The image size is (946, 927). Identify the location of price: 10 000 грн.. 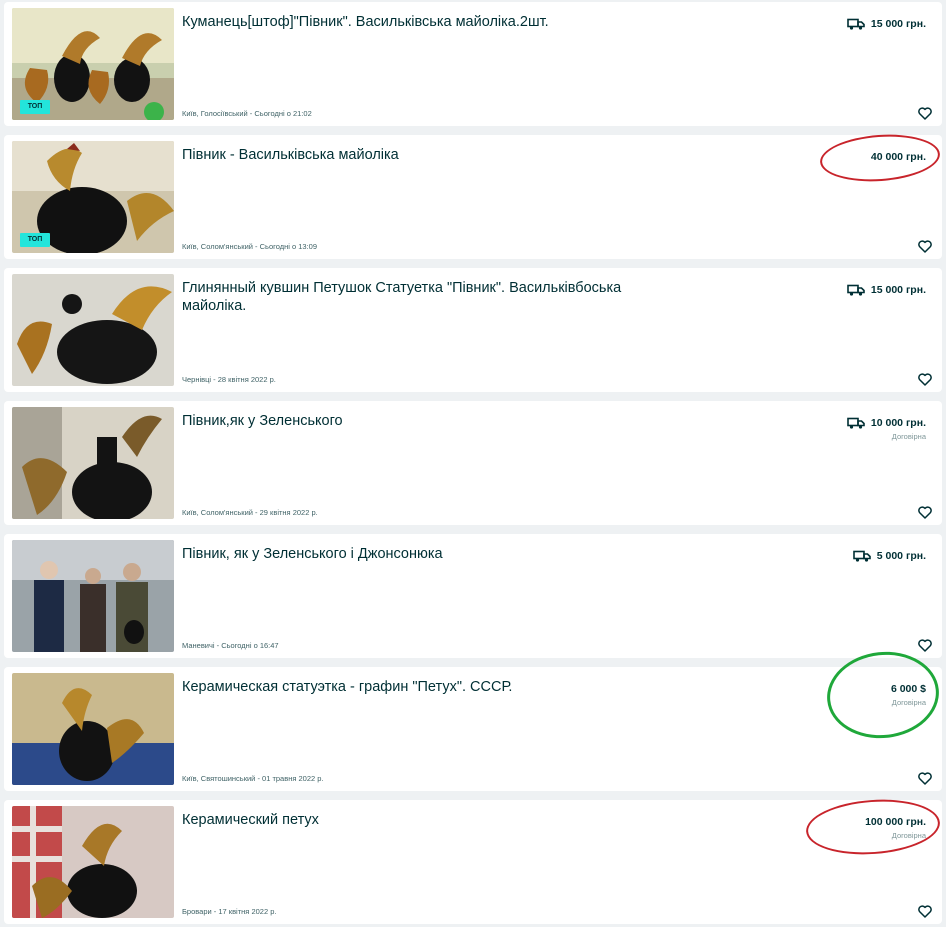
(898, 423).